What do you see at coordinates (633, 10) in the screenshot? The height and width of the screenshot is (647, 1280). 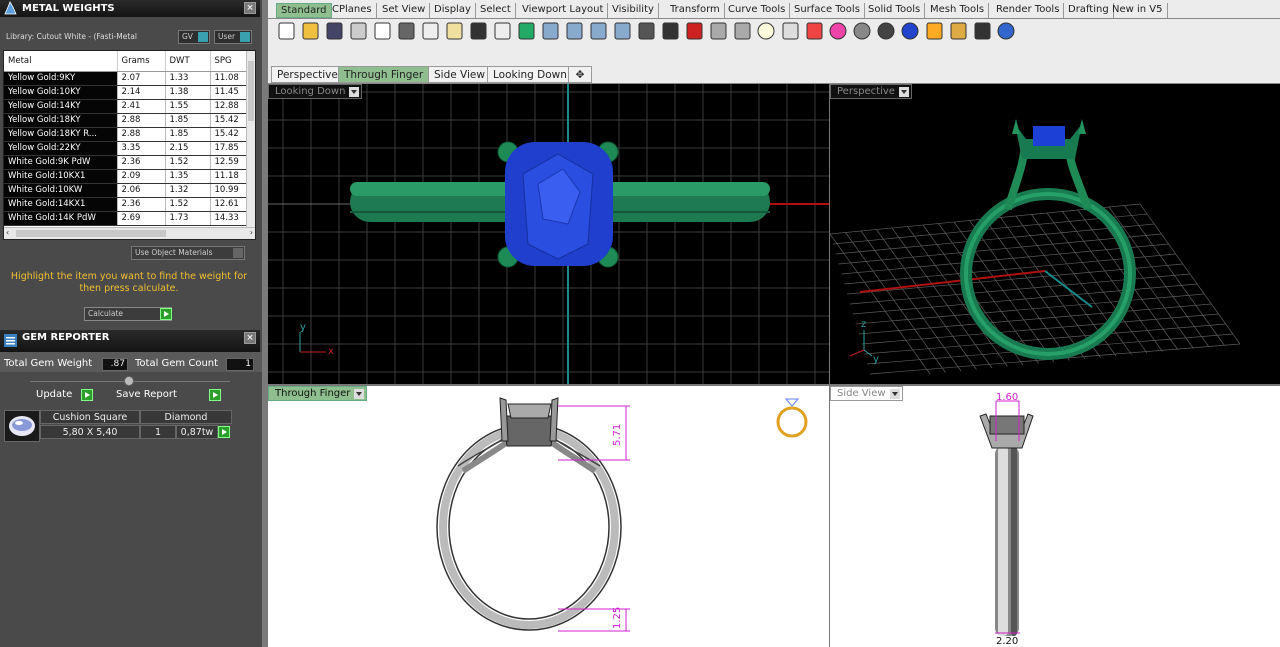 I see `toolbar-tab: Visibility` at bounding box center [633, 10].